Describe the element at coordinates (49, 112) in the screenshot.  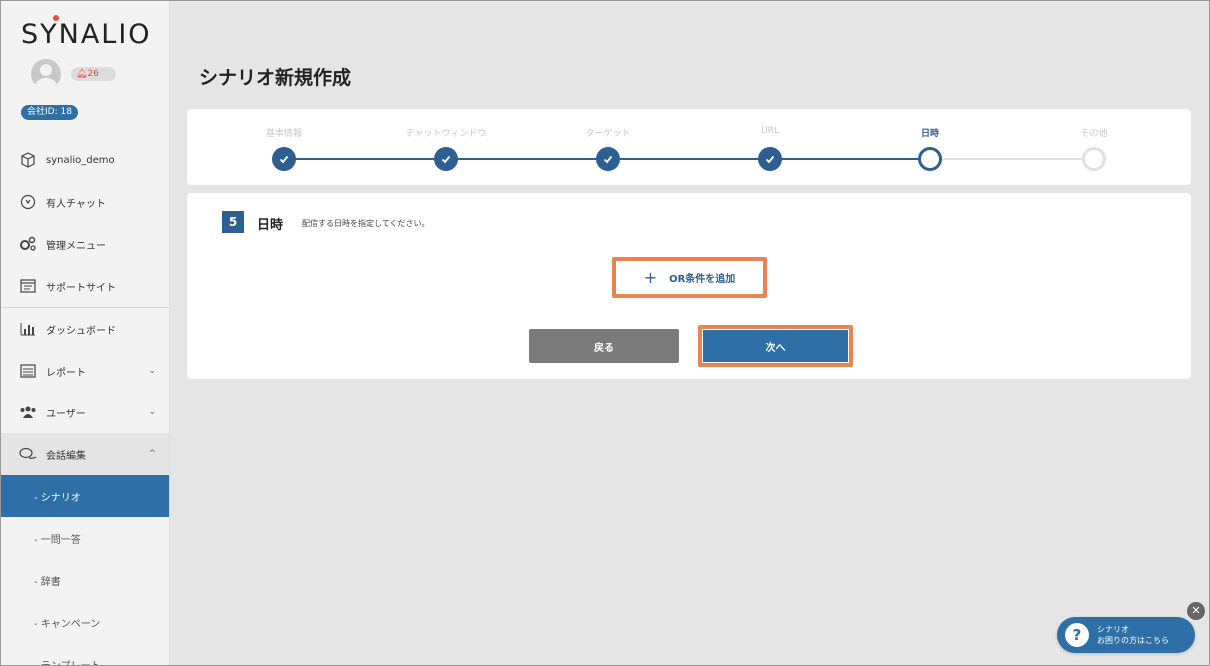
I see `company-id-badge: 会社ID: 18` at that location.